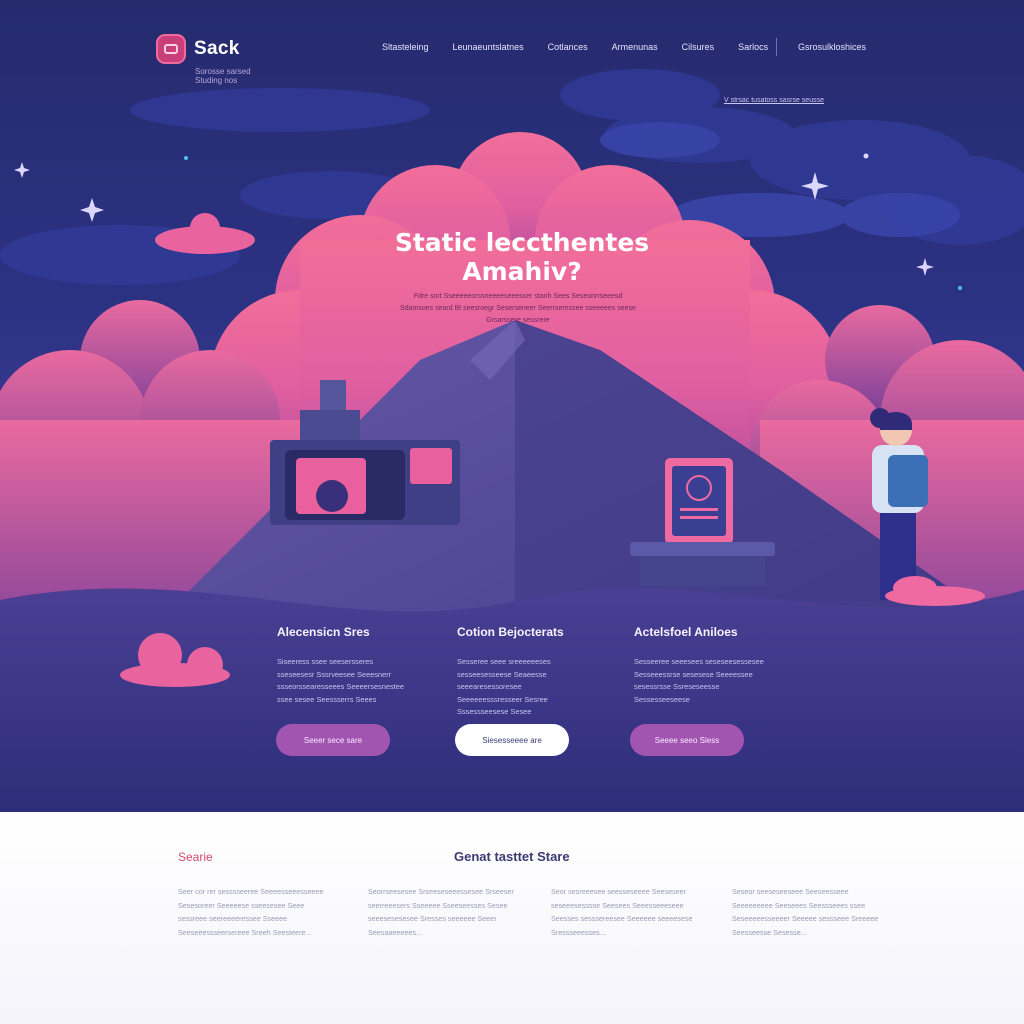 The height and width of the screenshot is (1024, 1024). What do you see at coordinates (223, 76) in the screenshot?
I see `logo-tagline: Sorosse sarsed Studing nos` at bounding box center [223, 76].